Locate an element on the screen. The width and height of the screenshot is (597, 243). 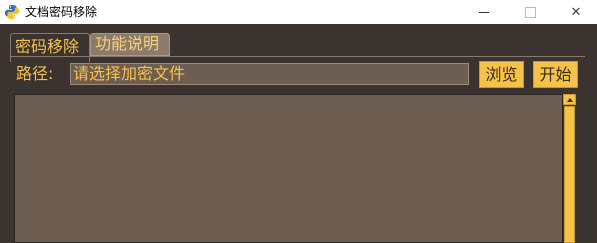
path-input: 请选择加密文件 is located at coordinates (269, 74).